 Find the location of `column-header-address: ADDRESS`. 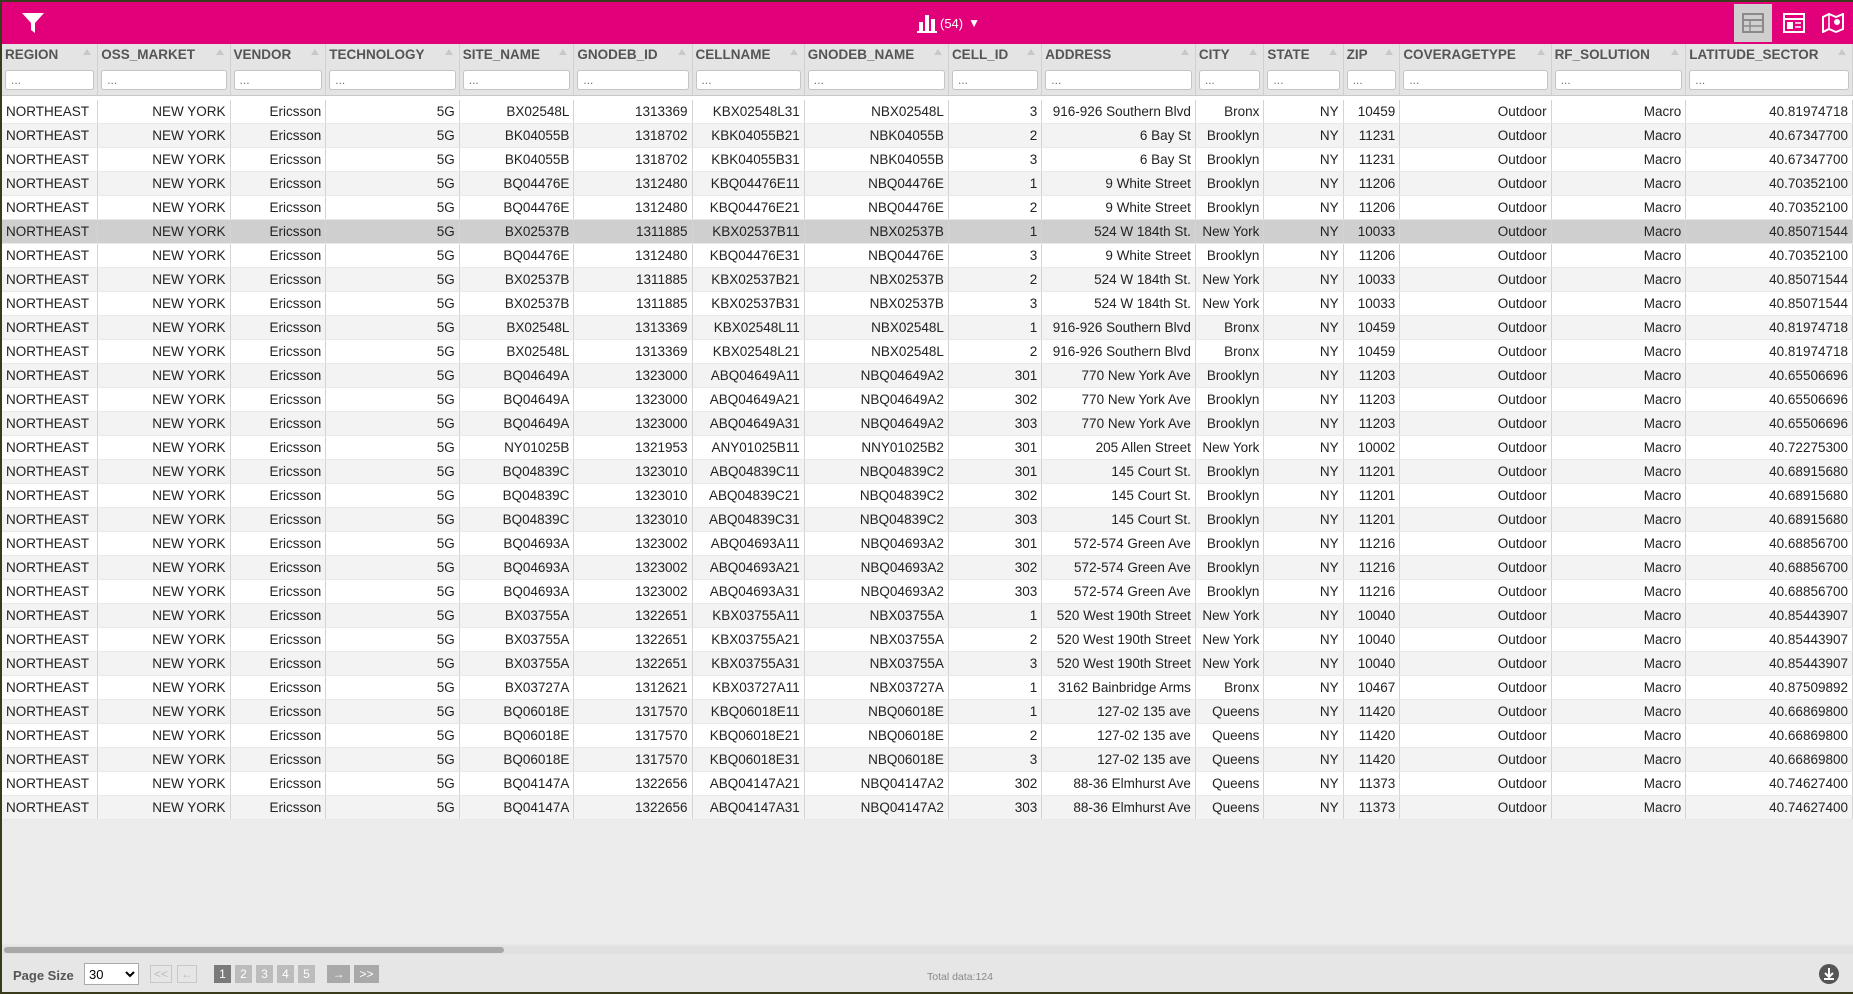

column-header-address: ADDRESS is located at coordinates (1118, 54).